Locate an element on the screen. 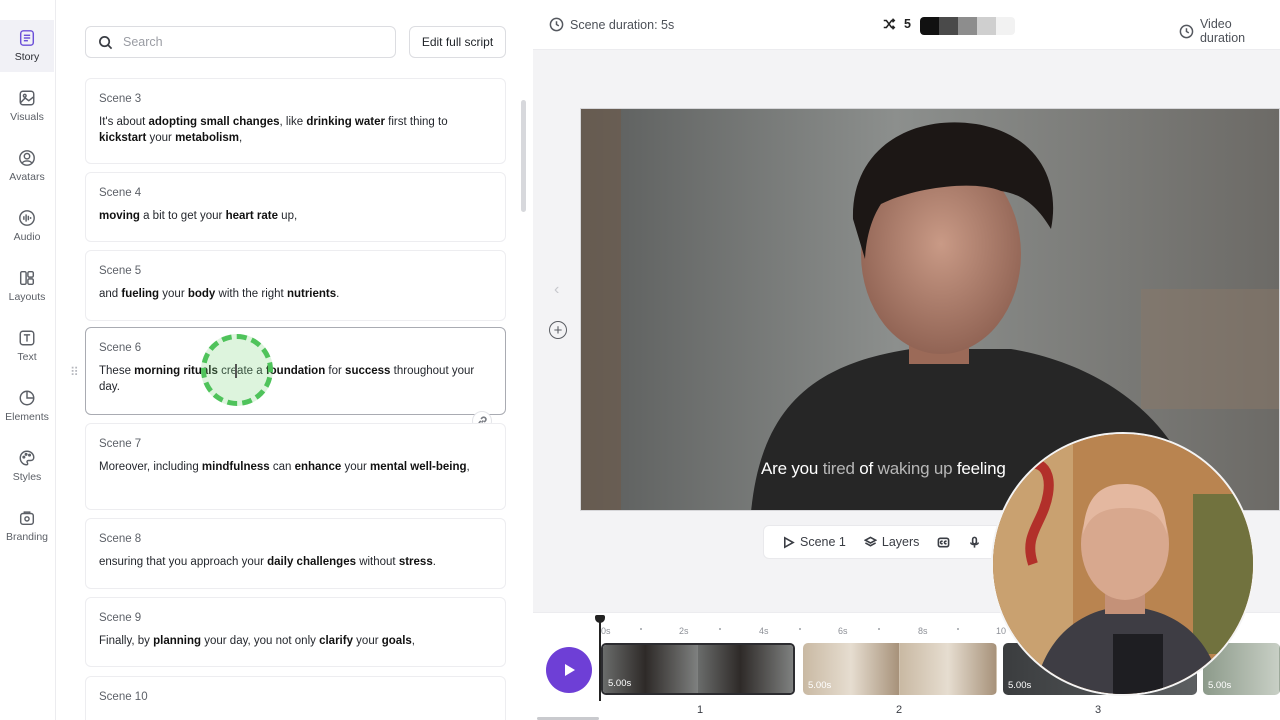 Image resolution: width=1280 pixels, height=720 pixels. rail-label-text: Text is located at coordinates (27, 357).